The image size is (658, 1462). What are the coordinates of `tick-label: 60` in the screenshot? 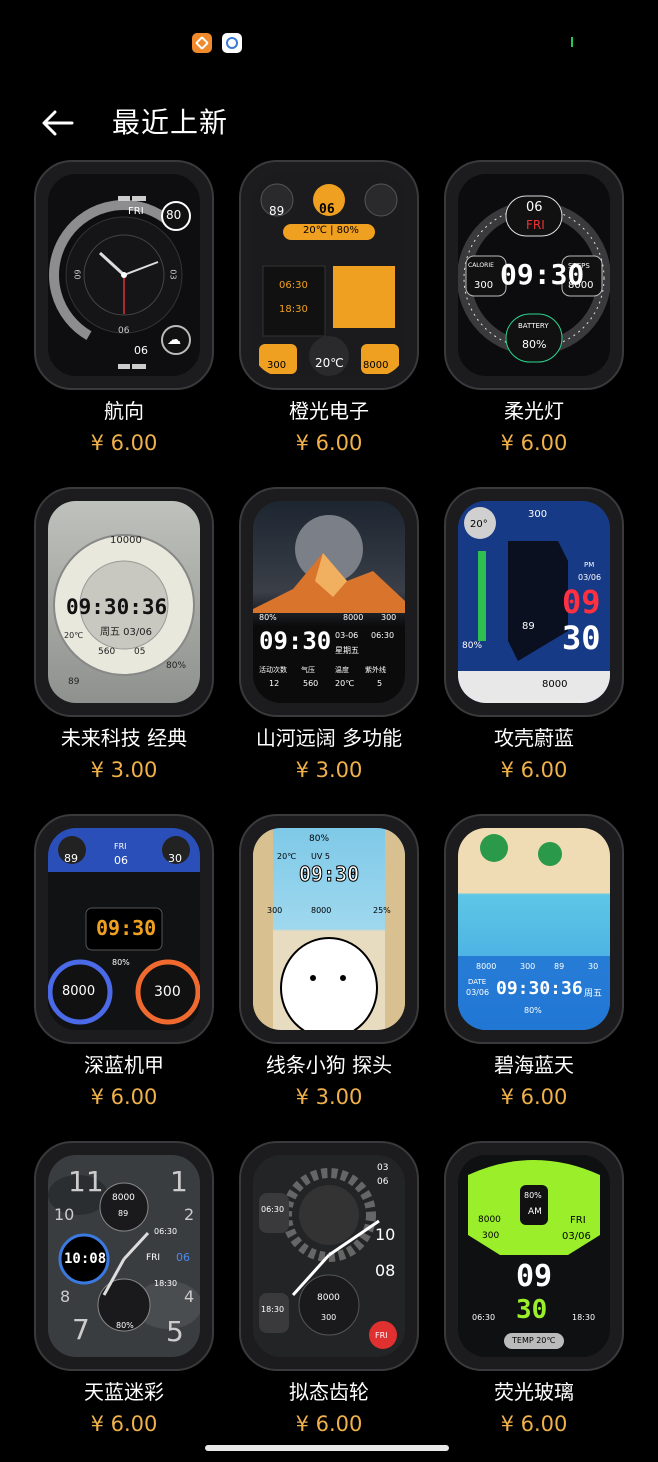 It's located at (77, 274).